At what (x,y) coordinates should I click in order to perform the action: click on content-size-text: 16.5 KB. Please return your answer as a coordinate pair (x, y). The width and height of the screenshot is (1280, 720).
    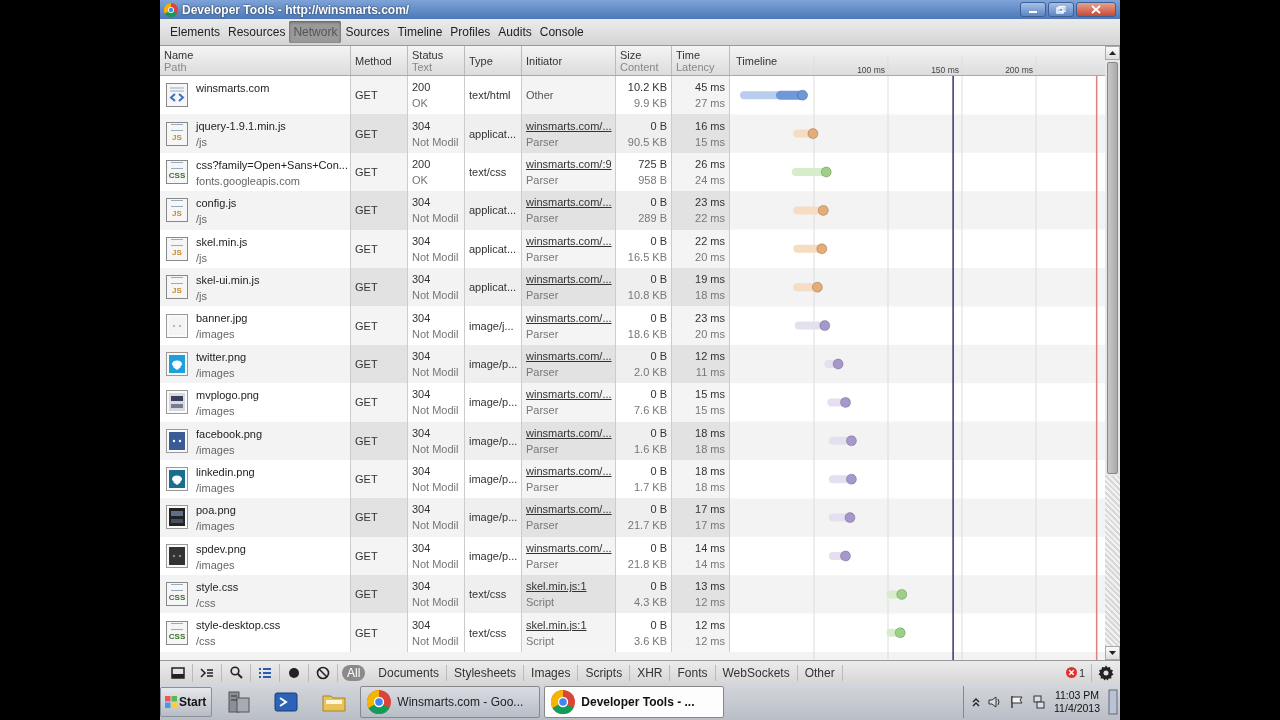
    Looking at the image, I should click on (647, 256).